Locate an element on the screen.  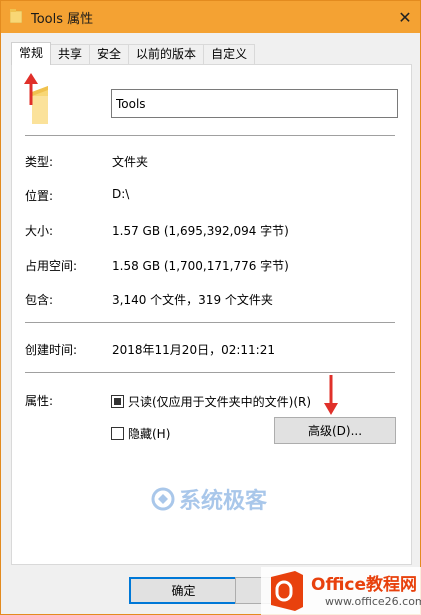
watermark: 系统极客 is located at coordinates (209, 499).